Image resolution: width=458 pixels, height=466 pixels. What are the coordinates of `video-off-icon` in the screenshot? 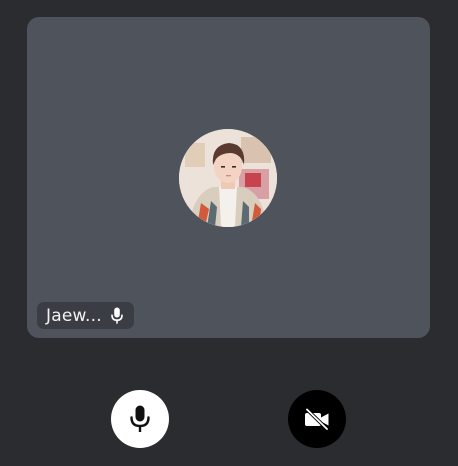 It's located at (317, 419).